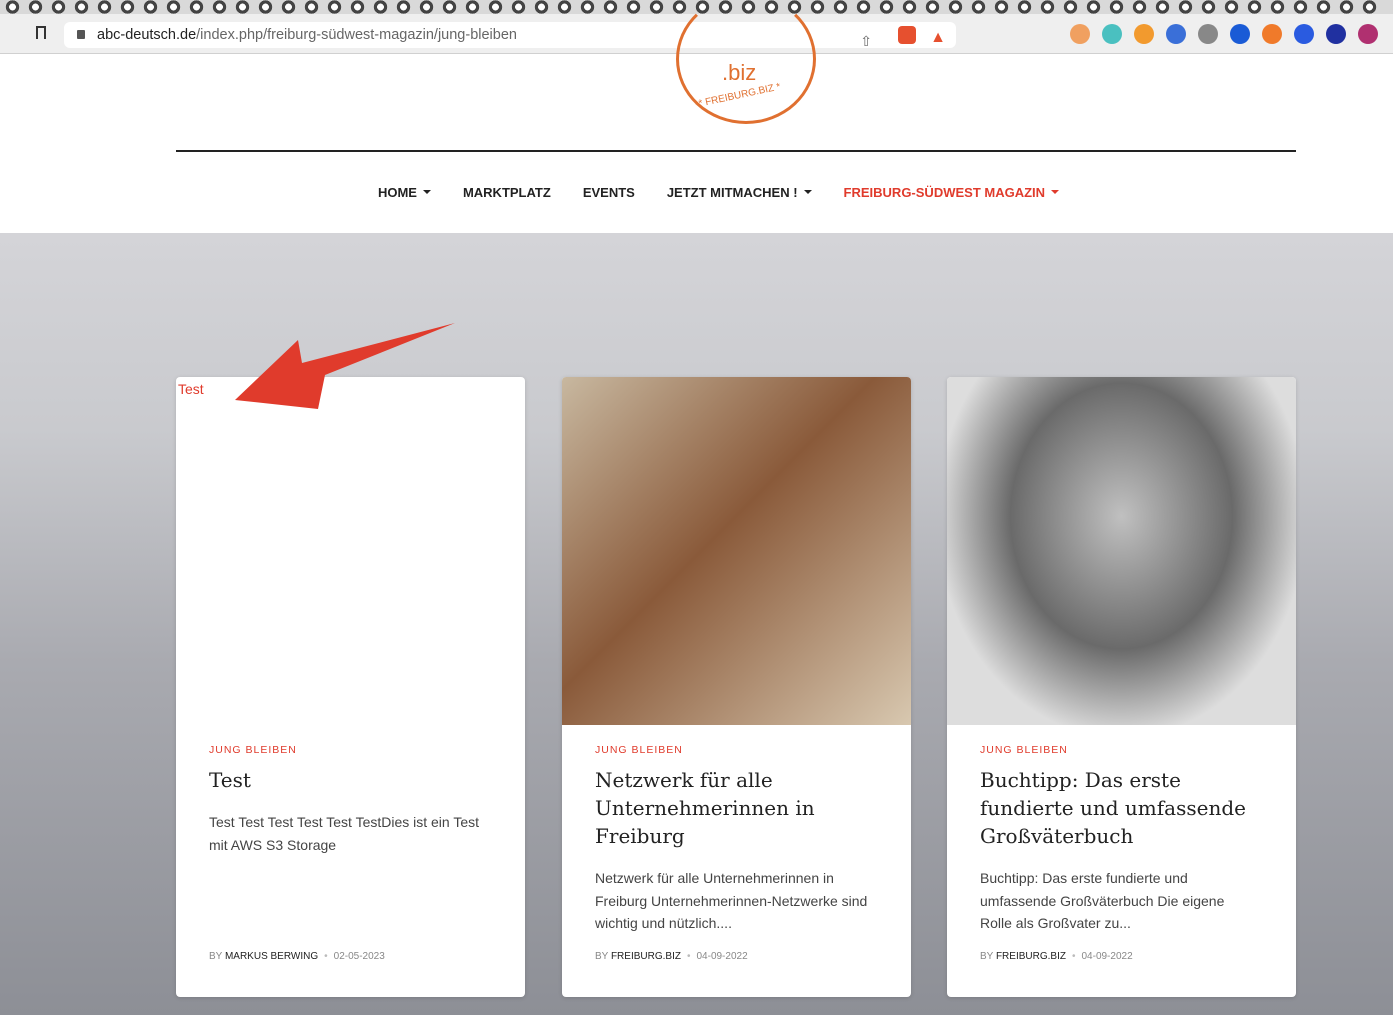 This screenshot has height=1015, width=1393. Describe the element at coordinates (81, 34) in the screenshot. I see `lock-icon` at that location.